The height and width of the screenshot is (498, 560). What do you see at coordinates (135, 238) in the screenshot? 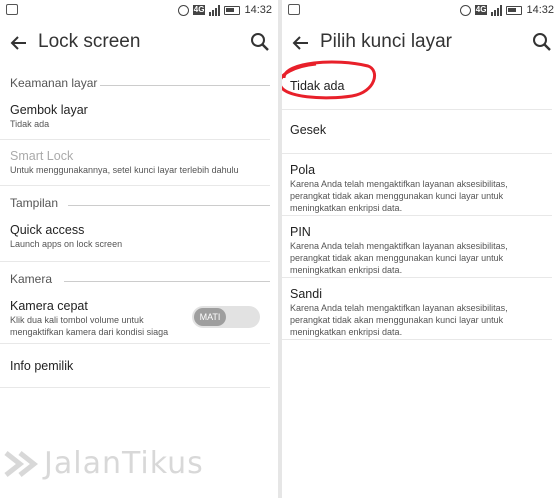
I see `setting-quick-access: Quick access Launch apps on lock screen` at bounding box center [135, 238].